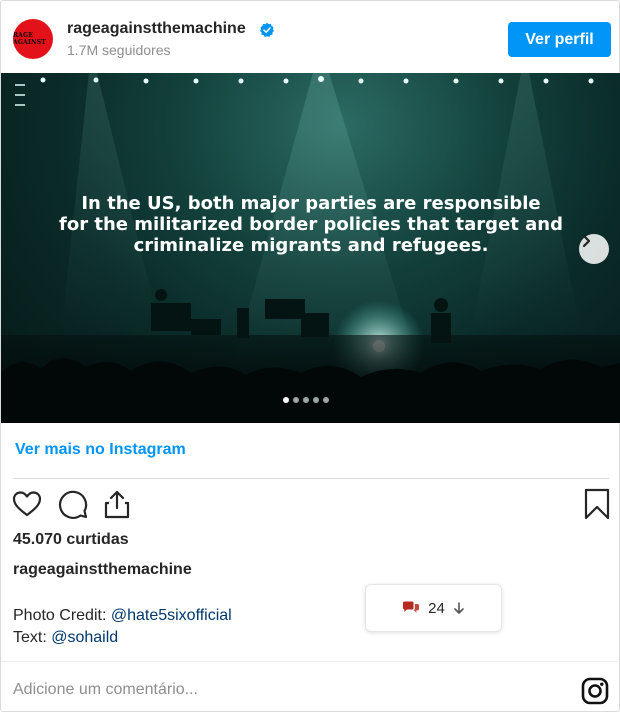 This screenshot has height=712, width=620. What do you see at coordinates (122, 638) in the screenshot?
I see `text-credit-line: Text: @sohaild` at bounding box center [122, 638].